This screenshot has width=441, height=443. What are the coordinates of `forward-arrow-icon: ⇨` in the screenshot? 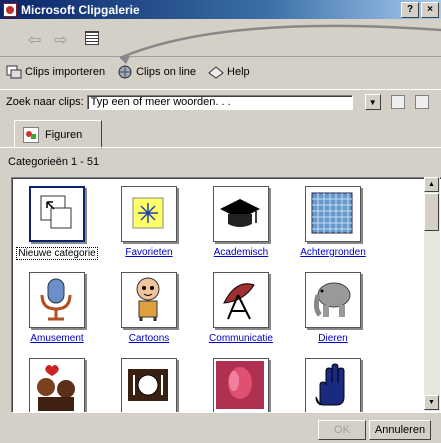 It's located at (60, 40).